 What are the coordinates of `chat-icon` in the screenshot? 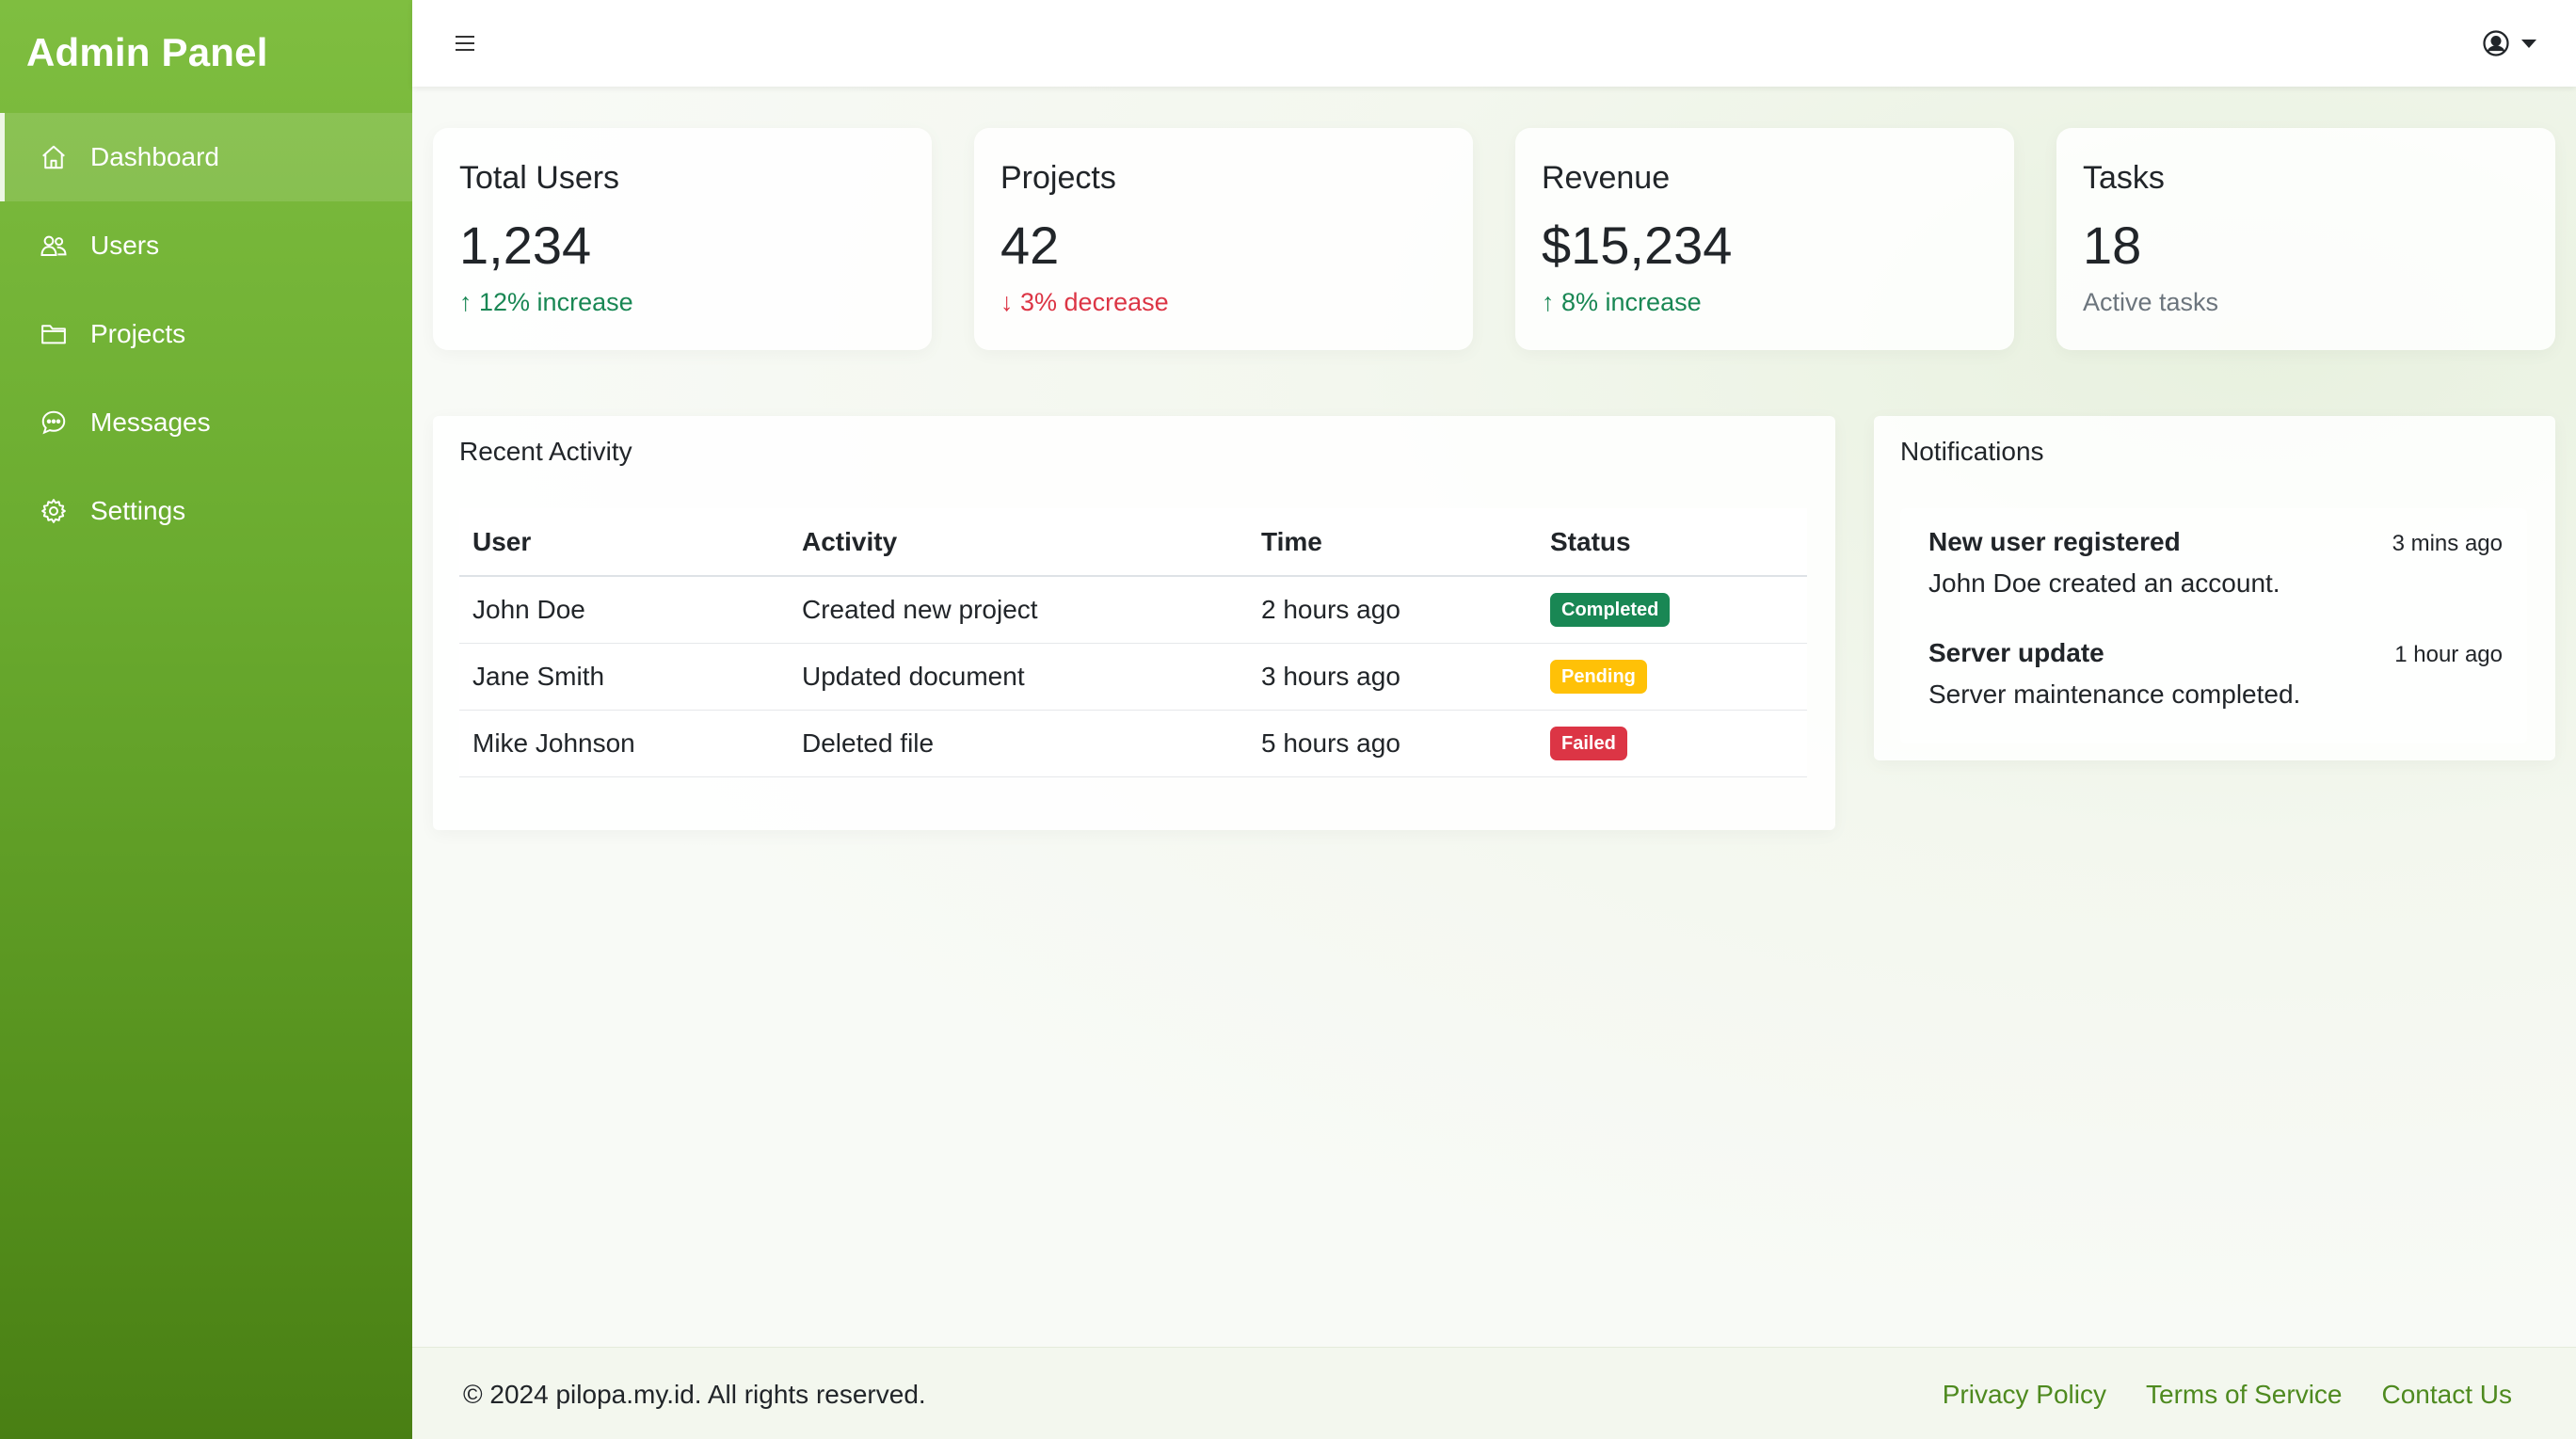 It's located at (54, 422).